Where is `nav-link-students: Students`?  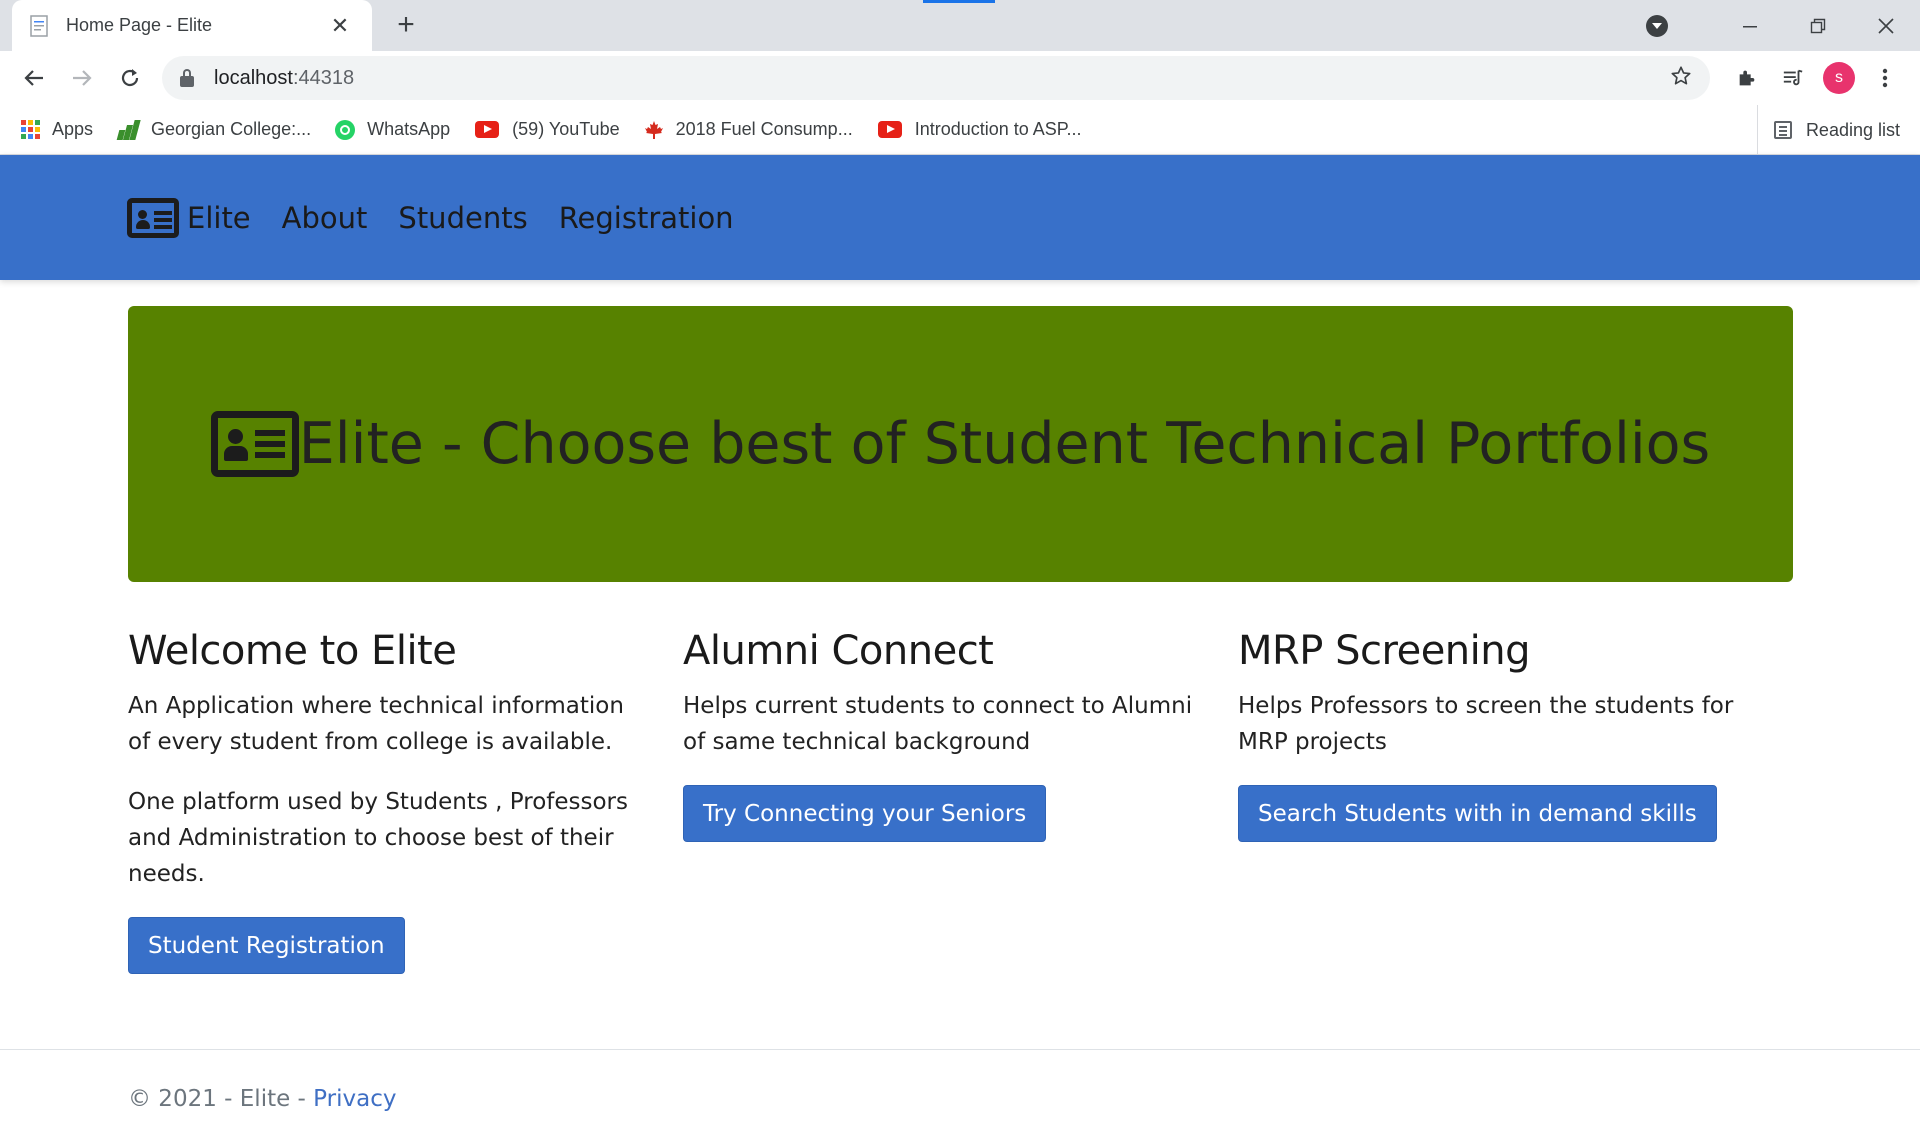
nav-link-students: Students is located at coordinates (462, 218).